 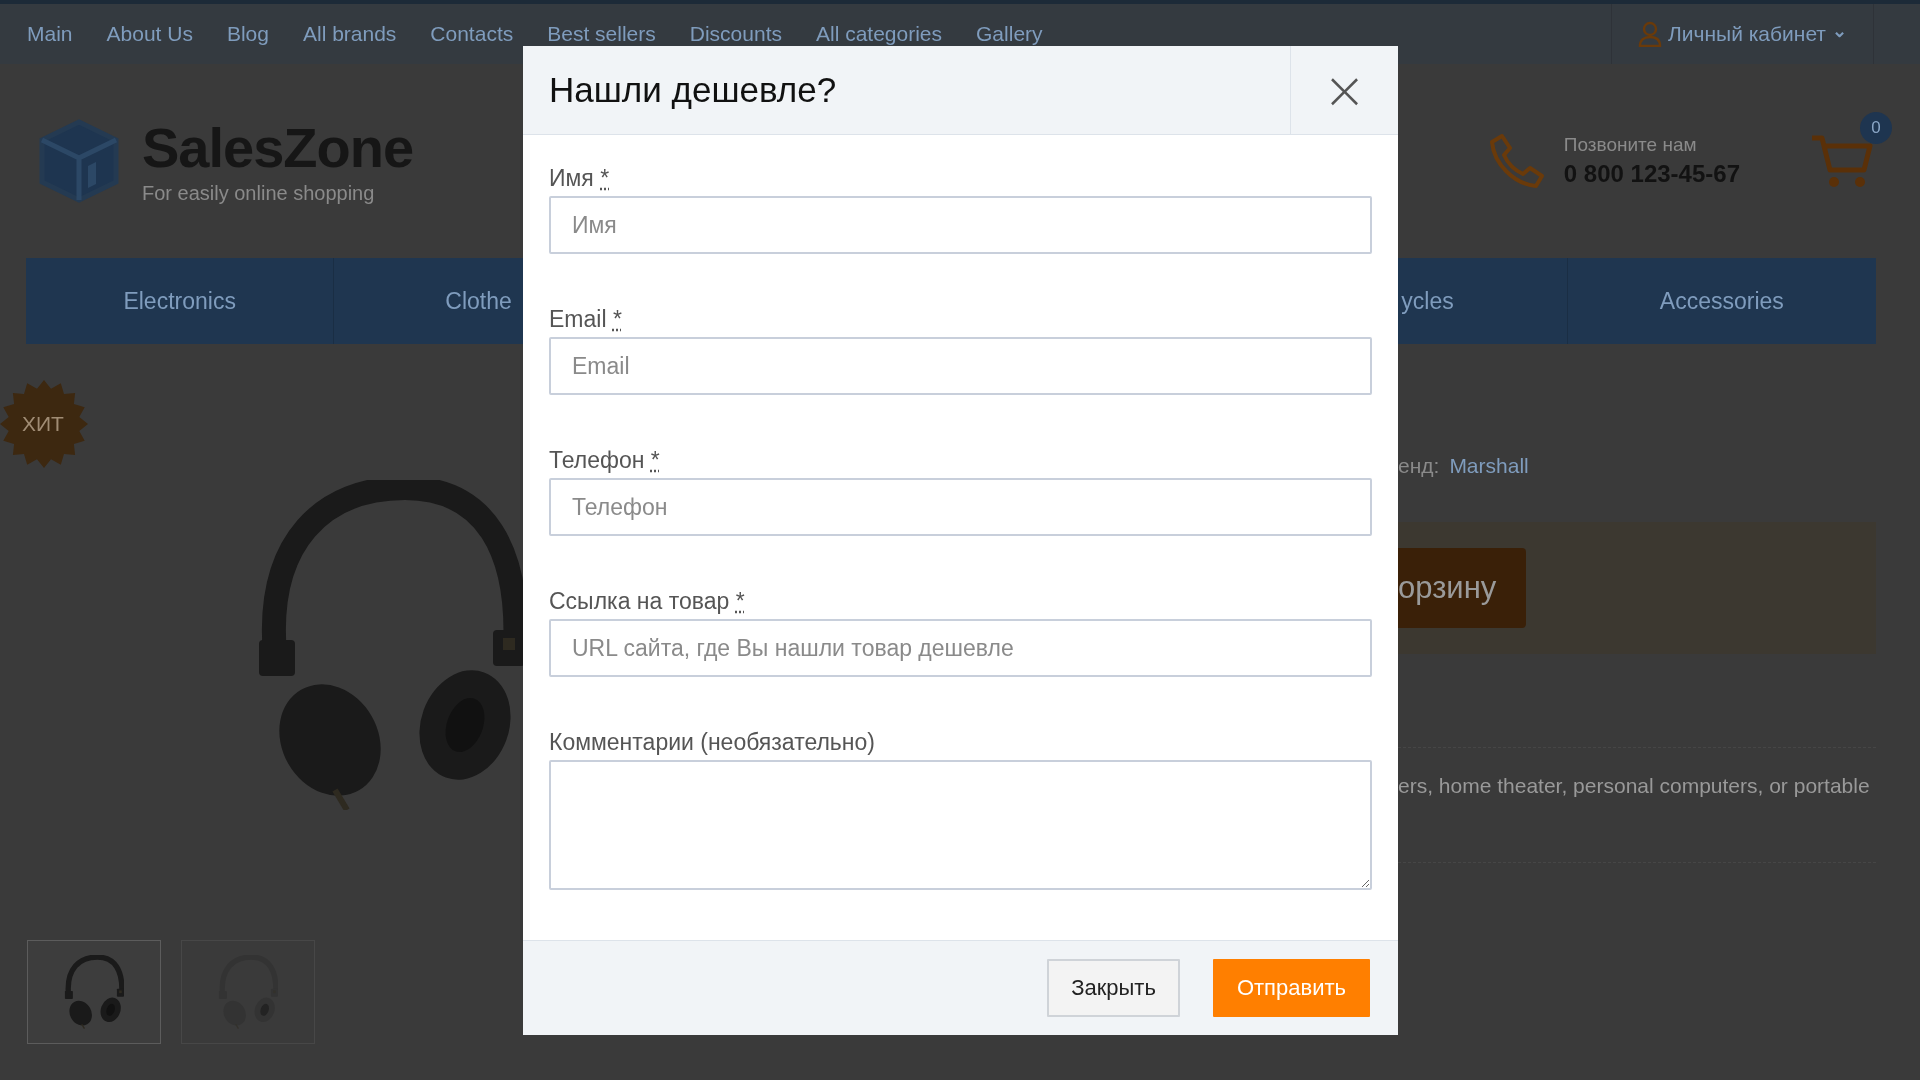 What do you see at coordinates (960, 825) in the screenshot?
I see `comment-field` at bounding box center [960, 825].